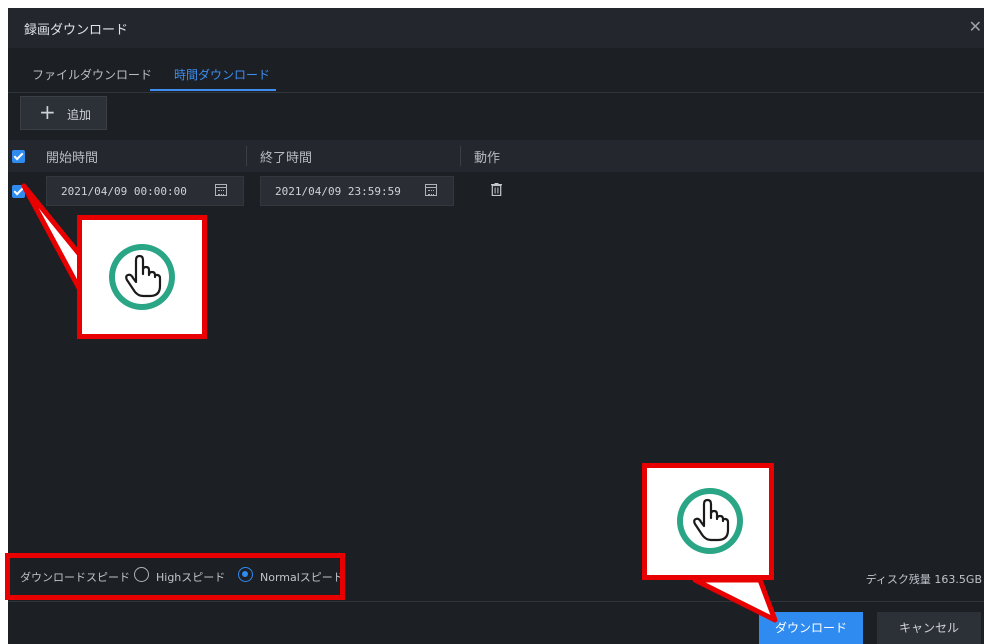  What do you see at coordinates (18, 191) in the screenshot?
I see `row-checkbox` at bounding box center [18, 191].